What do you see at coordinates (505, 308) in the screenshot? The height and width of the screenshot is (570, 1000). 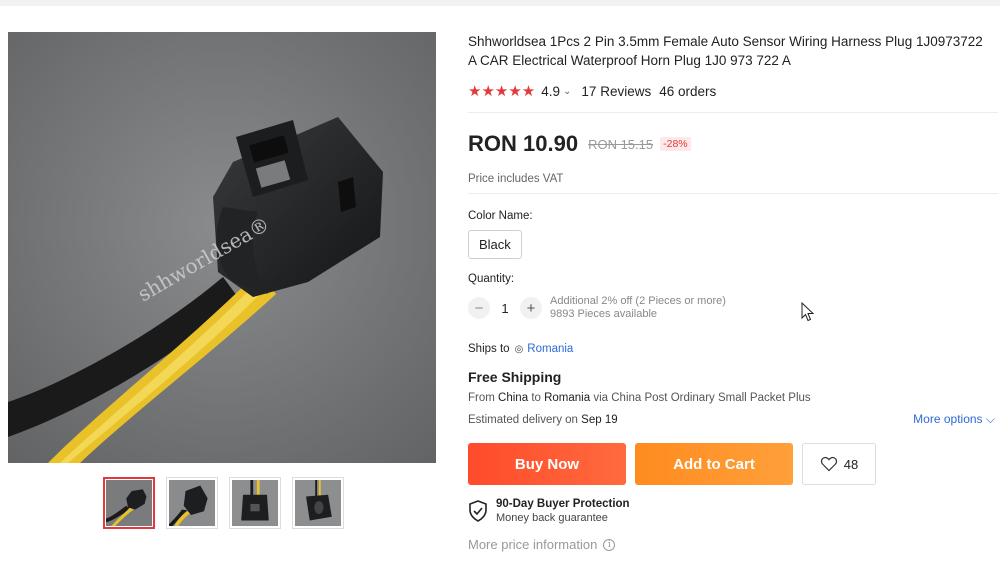 I see `quantity-input: 1` at bounding box center [505, 308].